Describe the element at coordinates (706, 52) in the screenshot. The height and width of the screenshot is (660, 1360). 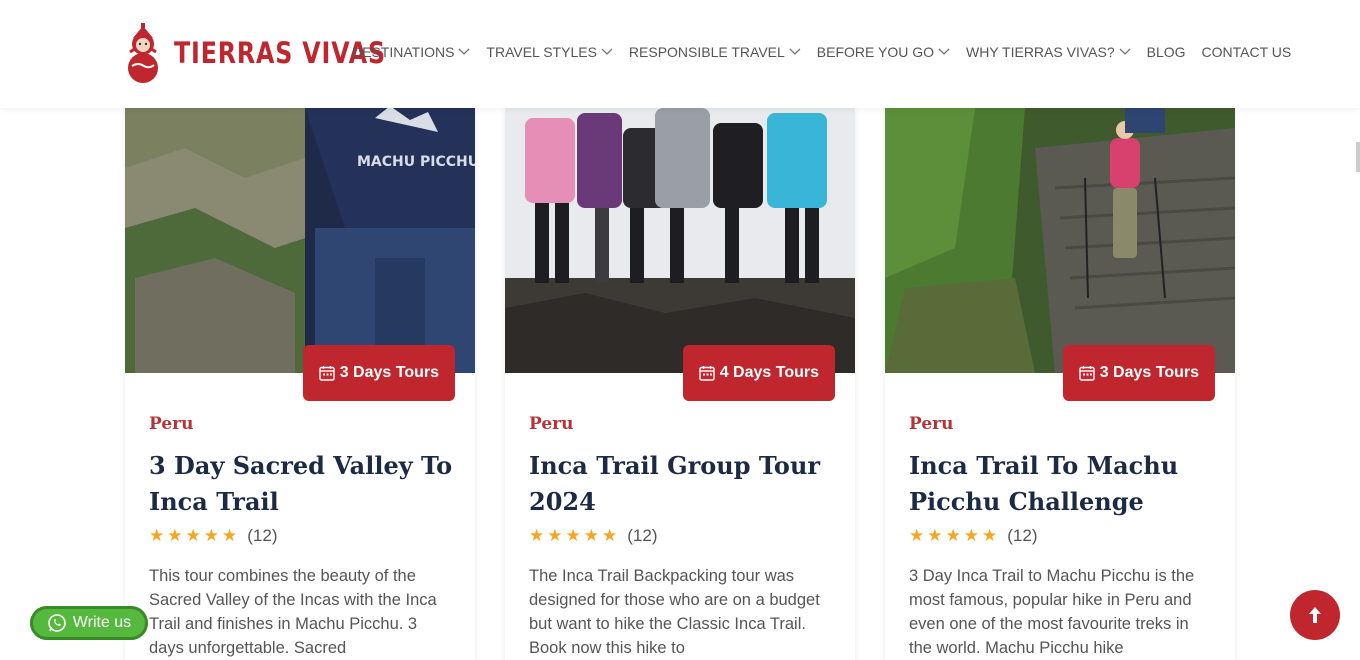
I see `nav-label: RESPONSIBLE TRAVEL` at that location.